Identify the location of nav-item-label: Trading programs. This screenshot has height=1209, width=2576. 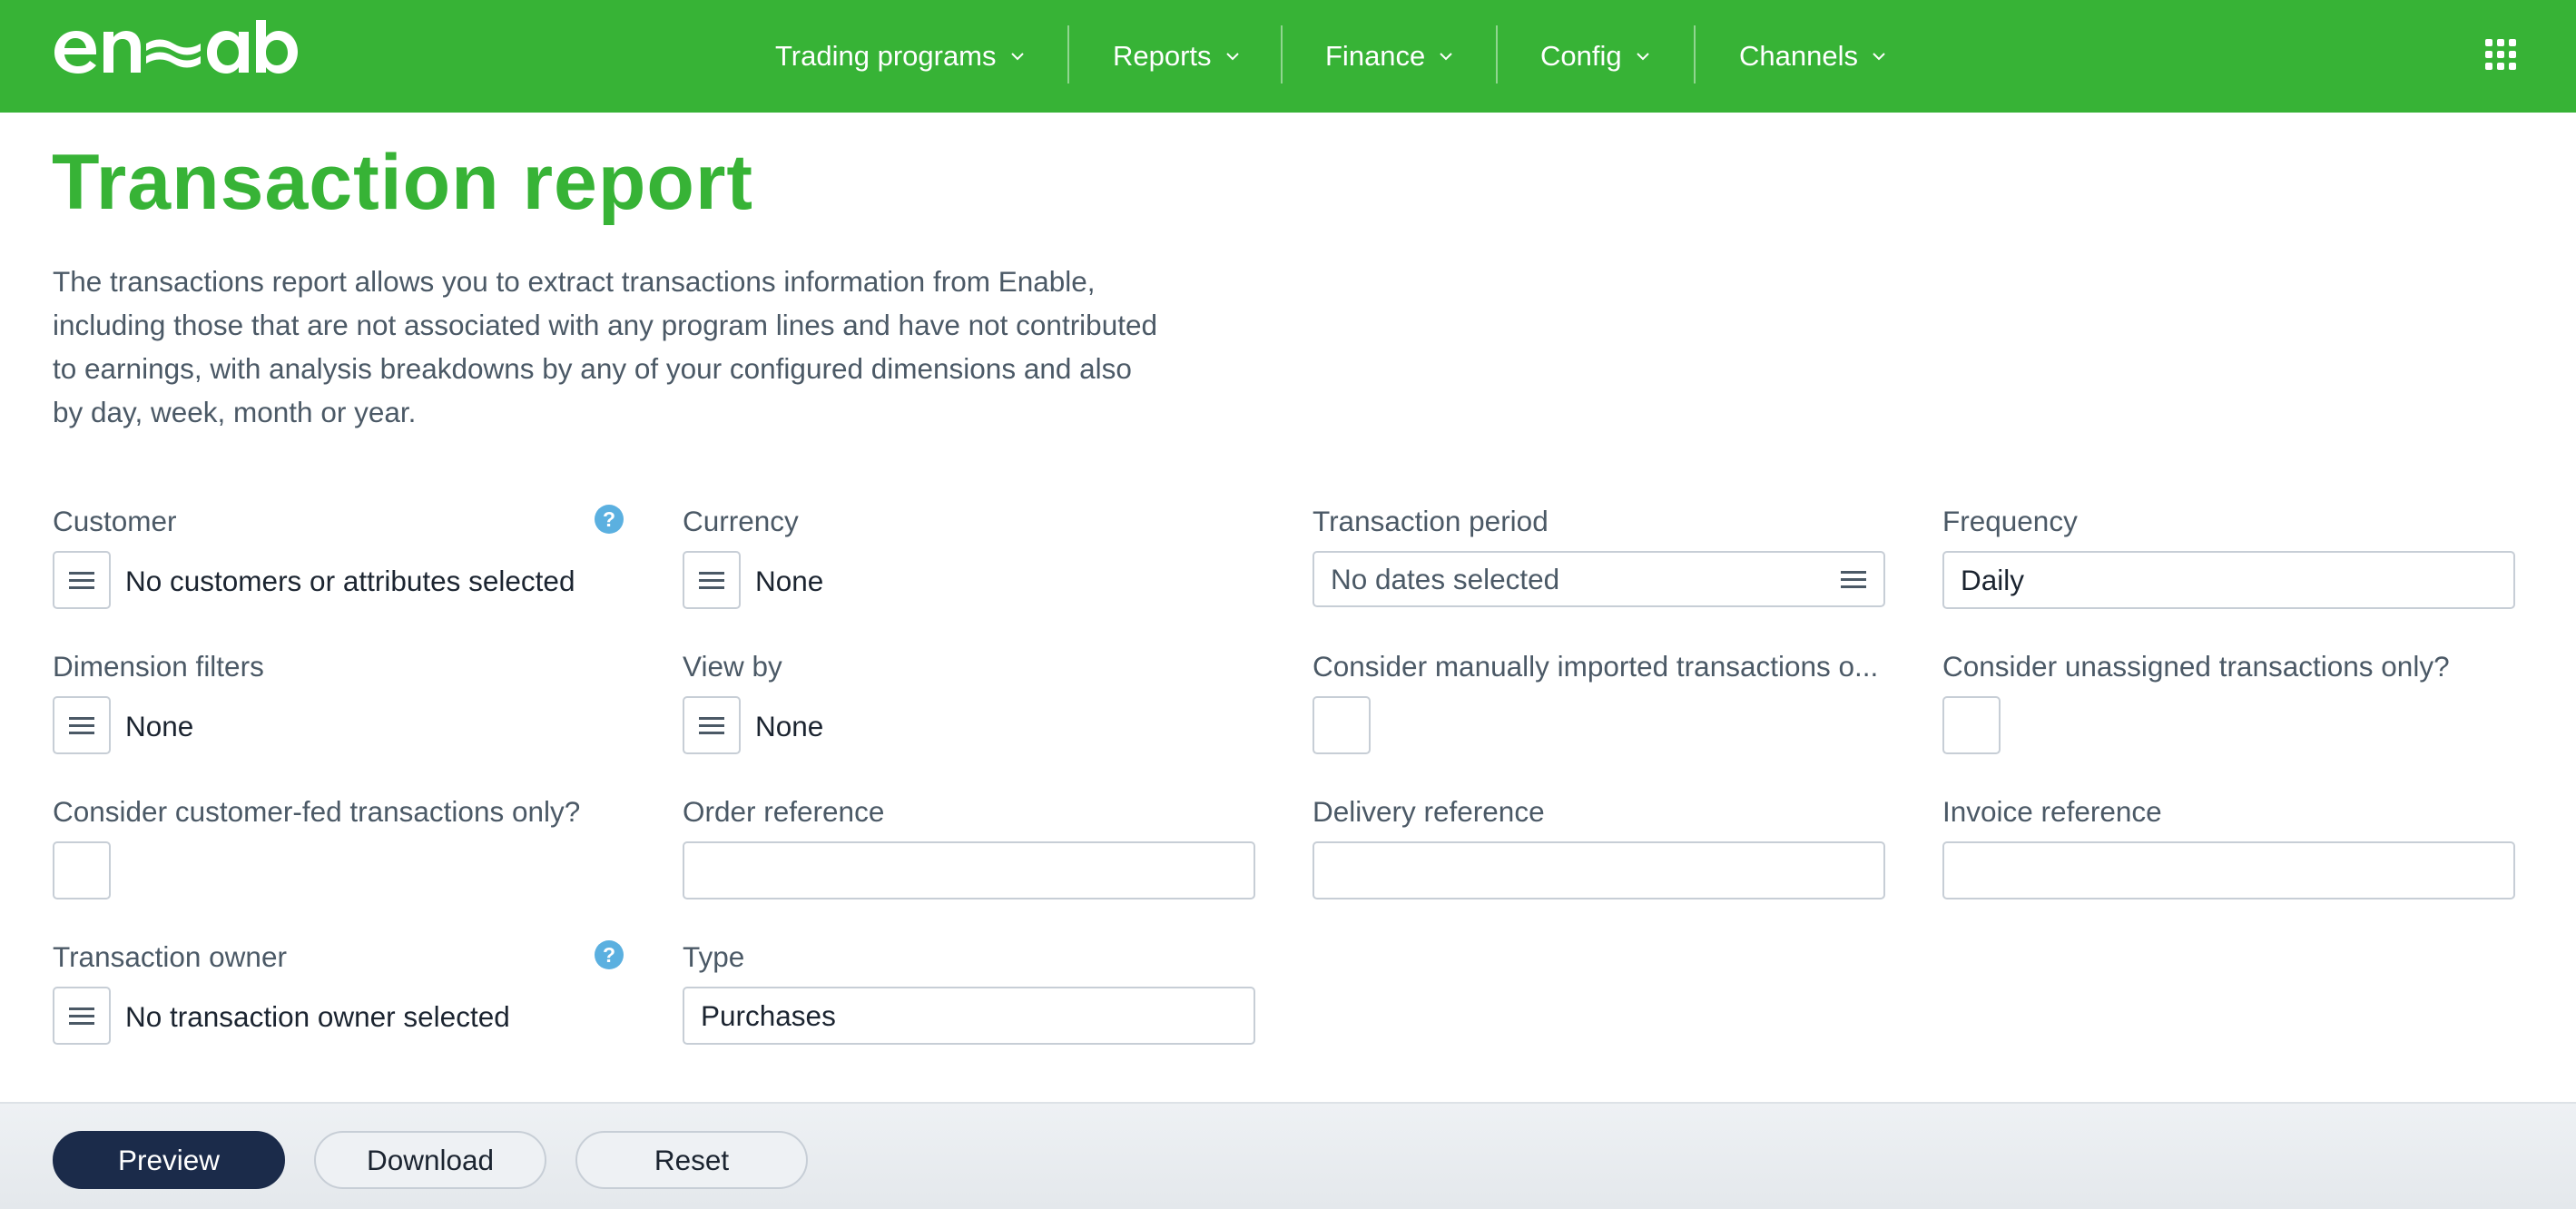
(886, 56).